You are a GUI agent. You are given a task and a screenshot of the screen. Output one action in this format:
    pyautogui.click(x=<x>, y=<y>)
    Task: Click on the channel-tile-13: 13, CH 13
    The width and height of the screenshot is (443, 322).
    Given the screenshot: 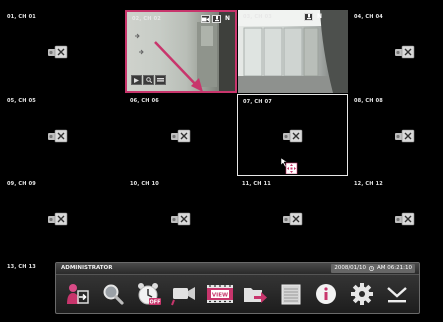 What is the action you would take?
    pyautogui.click(x=28, y=290)
    